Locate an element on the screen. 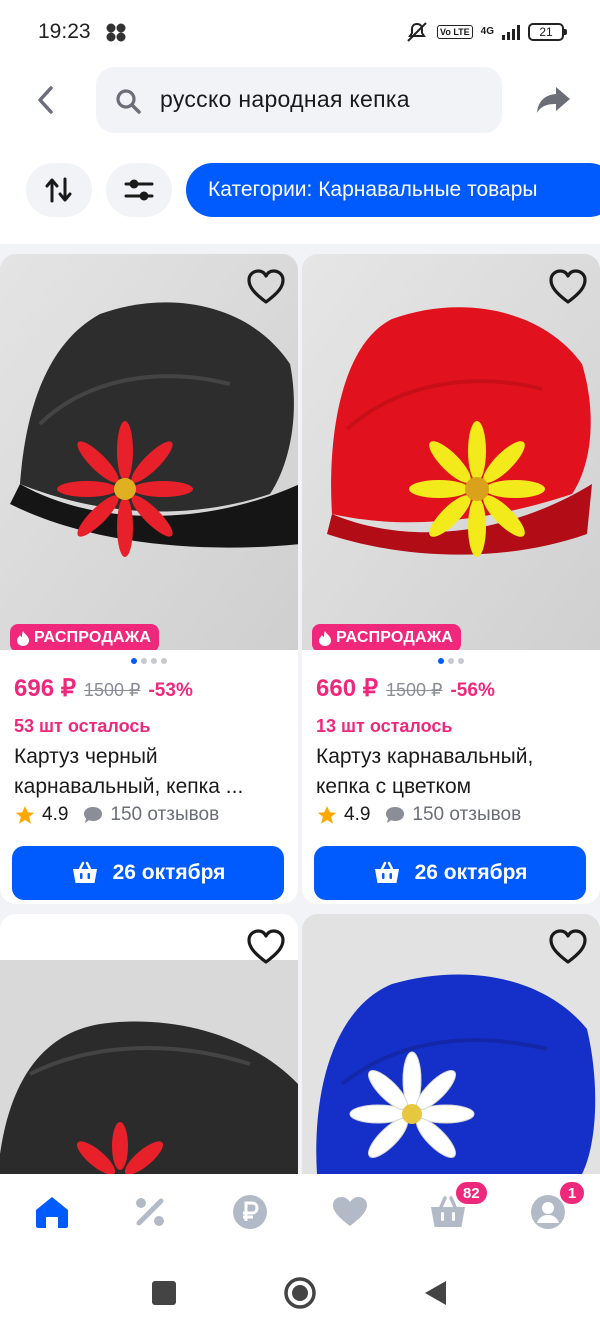 This screenshot has width=600, height=1332. volte-indicator: Vo LTE is located at coordinates (454, 32).